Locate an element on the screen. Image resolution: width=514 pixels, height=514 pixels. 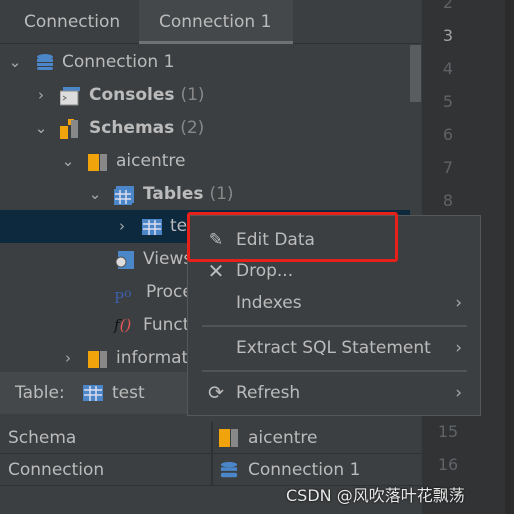
tree-item-tables: ⌄ Tables (1) is located at coordinates (205, 194).